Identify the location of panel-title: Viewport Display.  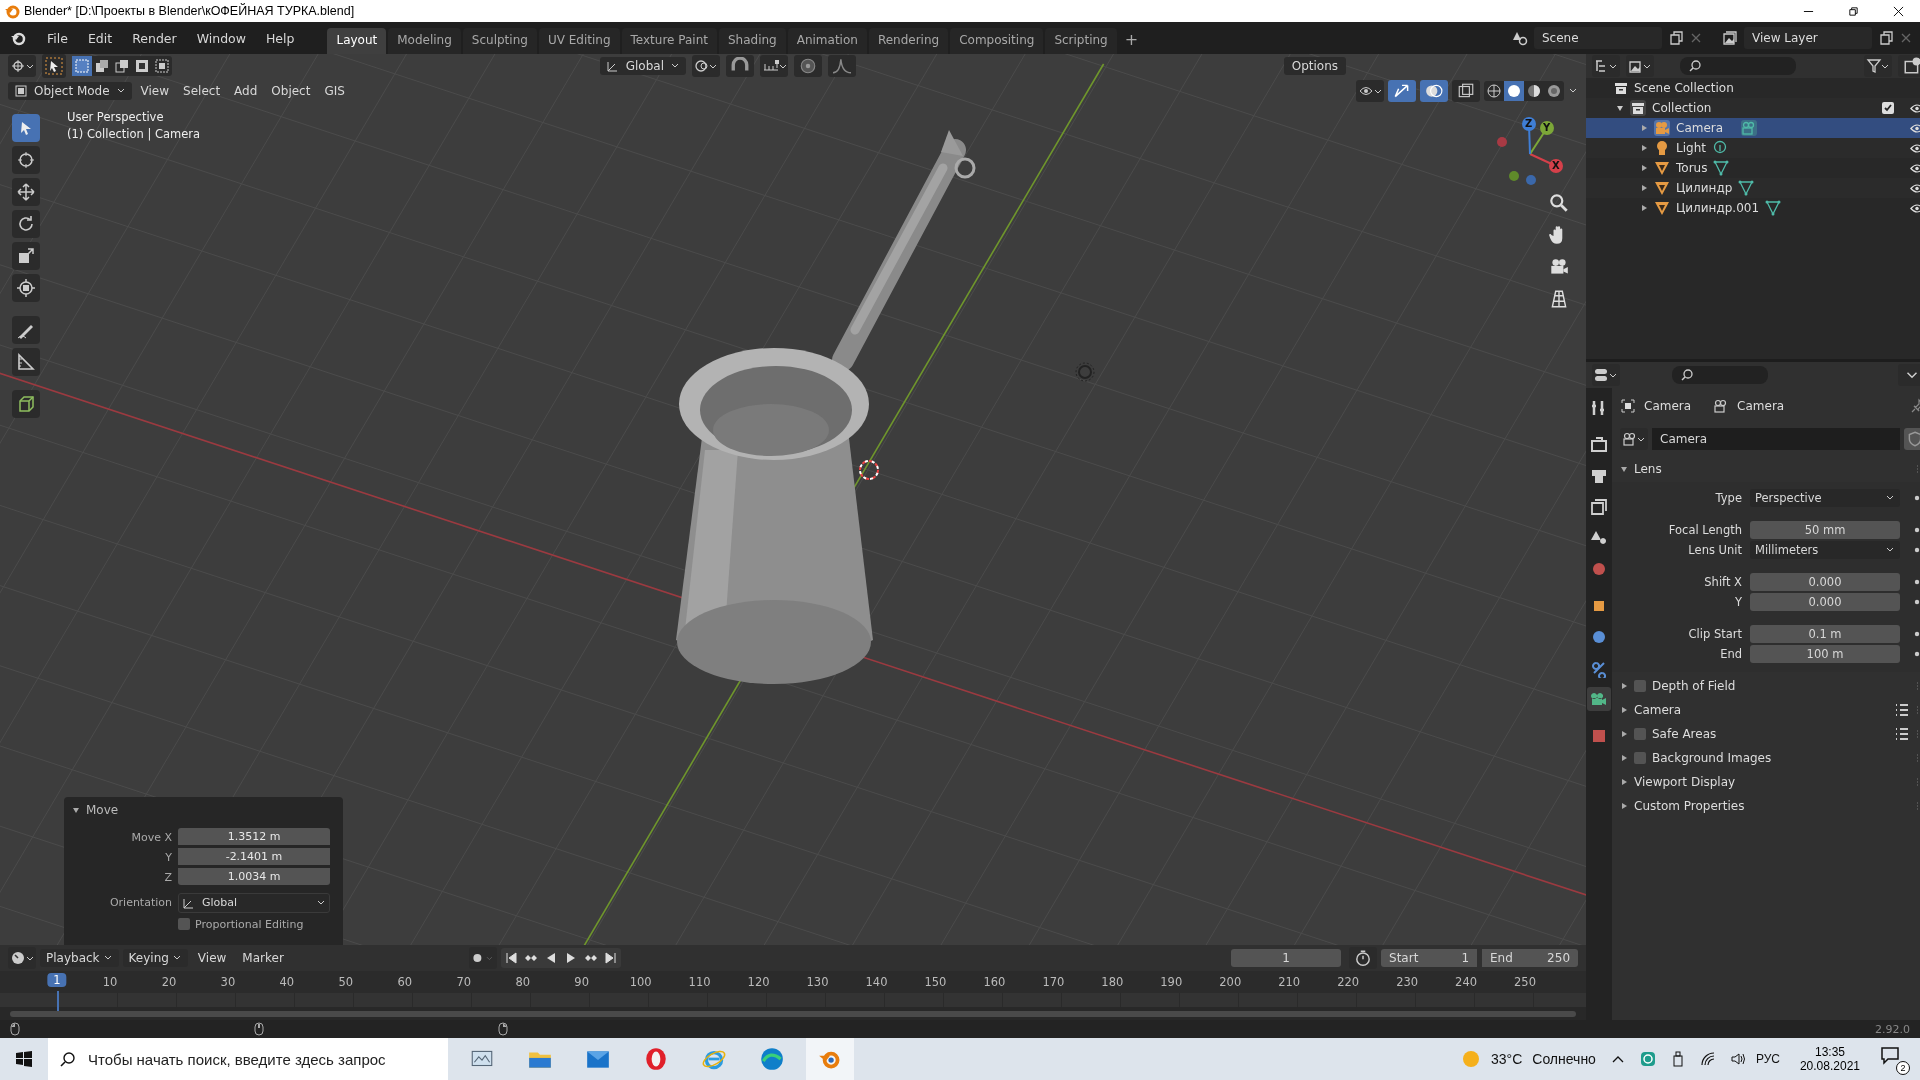
(1685, 782).